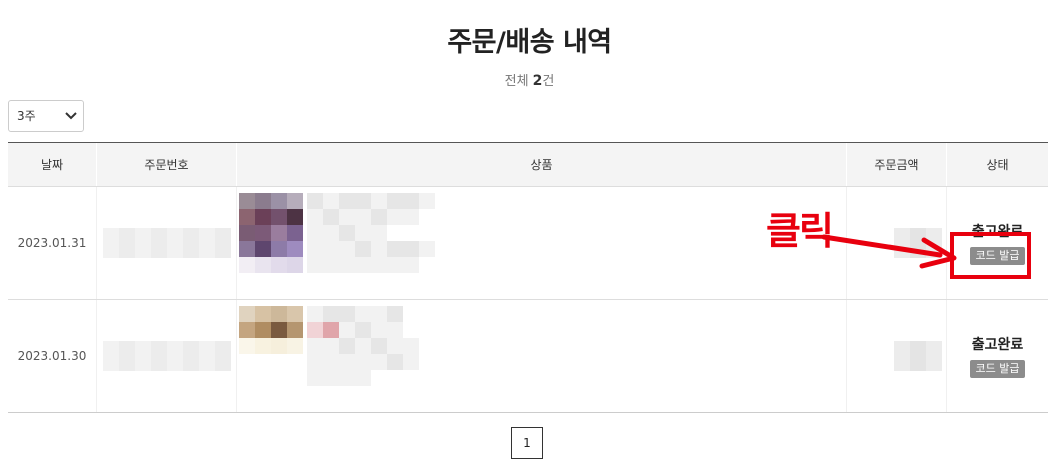 Image resolution: width=1059 pixels, height=472 pixels. I want to click on header-amount: 주문금액, so click(897, 164).